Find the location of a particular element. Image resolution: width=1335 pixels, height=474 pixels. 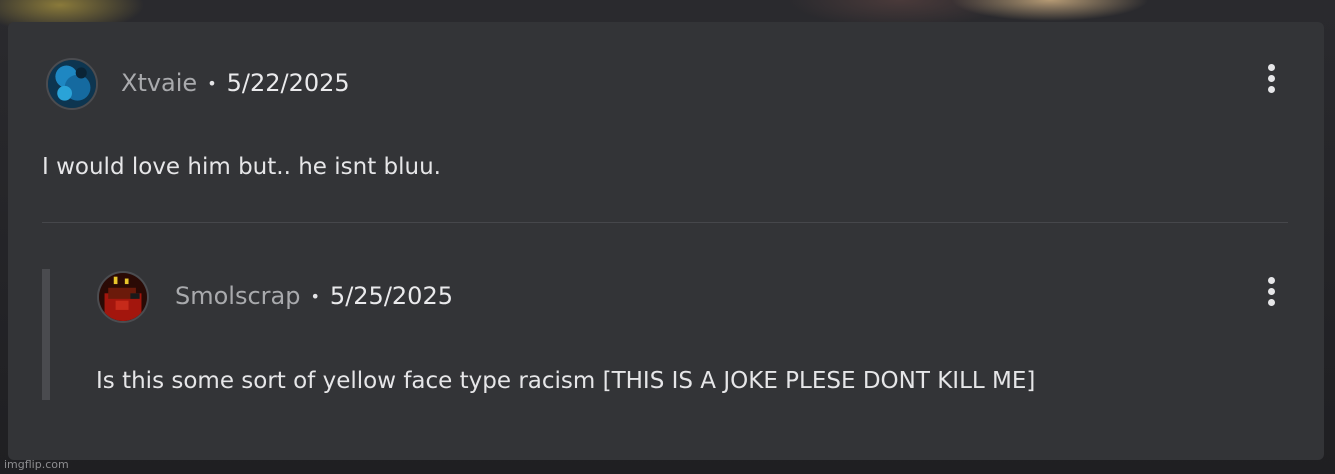

comment-text: I would love him but.. he isnt bluu. is located at coordinates (241, 167).